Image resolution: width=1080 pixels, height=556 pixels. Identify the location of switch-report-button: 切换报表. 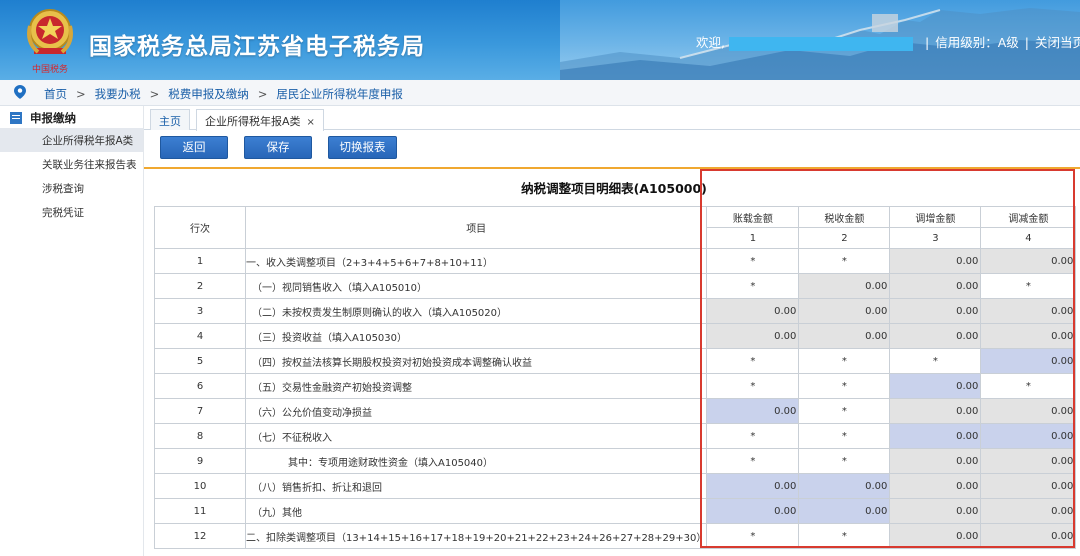
(362, 147).